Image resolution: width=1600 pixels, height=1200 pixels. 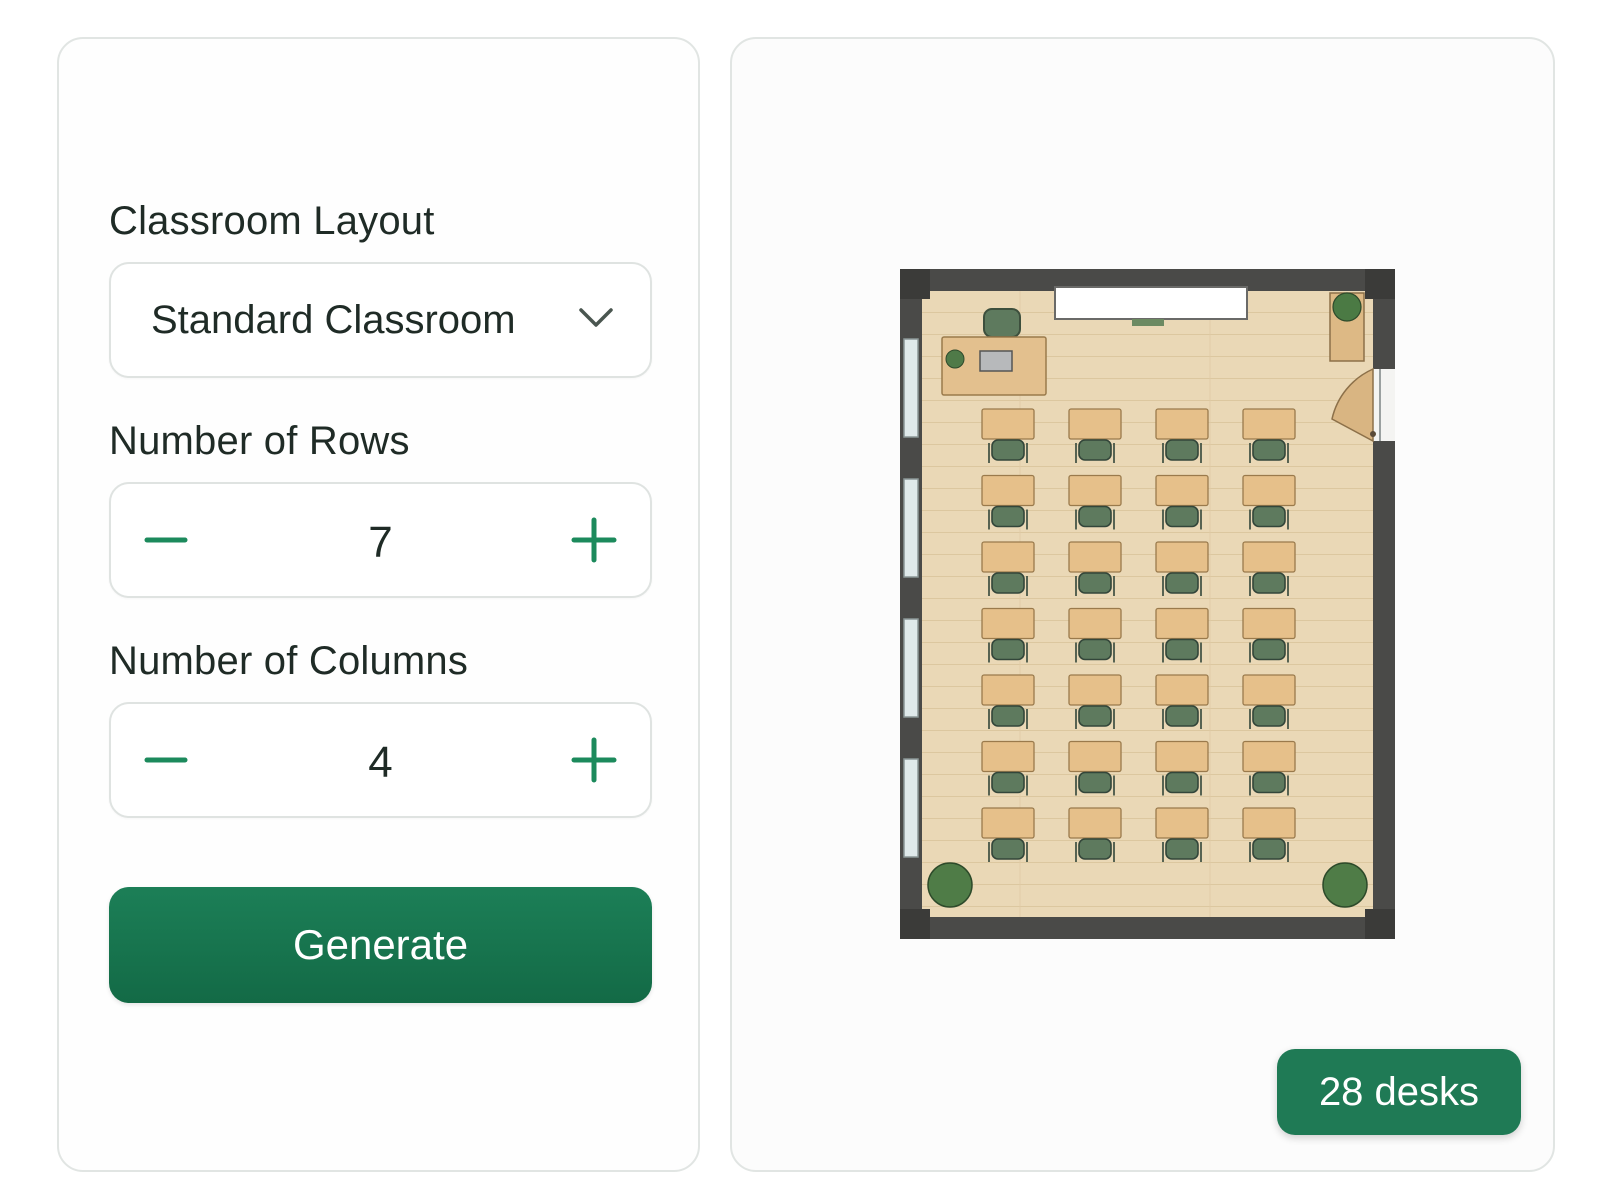 I want to click on layout-label: Classroom Layout, so click(x=272, y=221).